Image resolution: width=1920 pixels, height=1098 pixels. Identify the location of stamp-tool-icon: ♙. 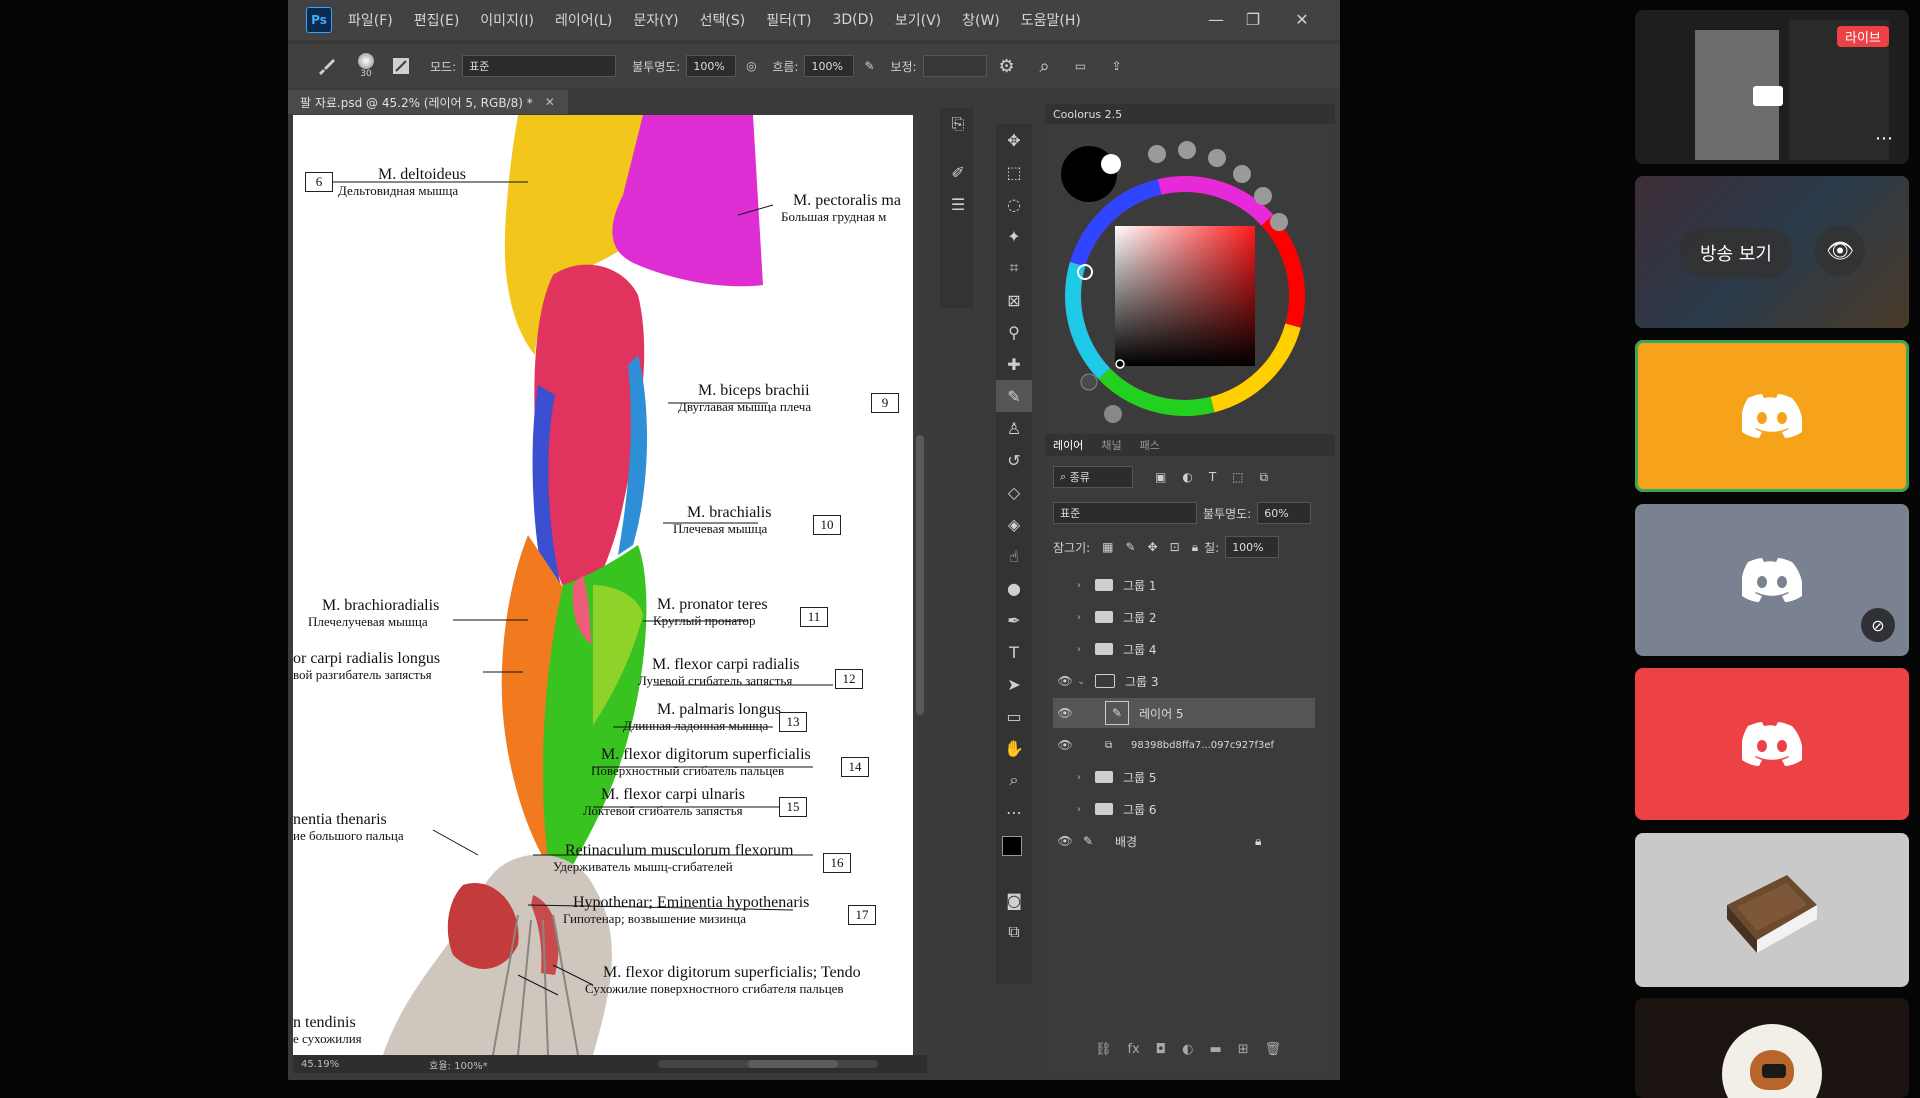
(1014, 428).